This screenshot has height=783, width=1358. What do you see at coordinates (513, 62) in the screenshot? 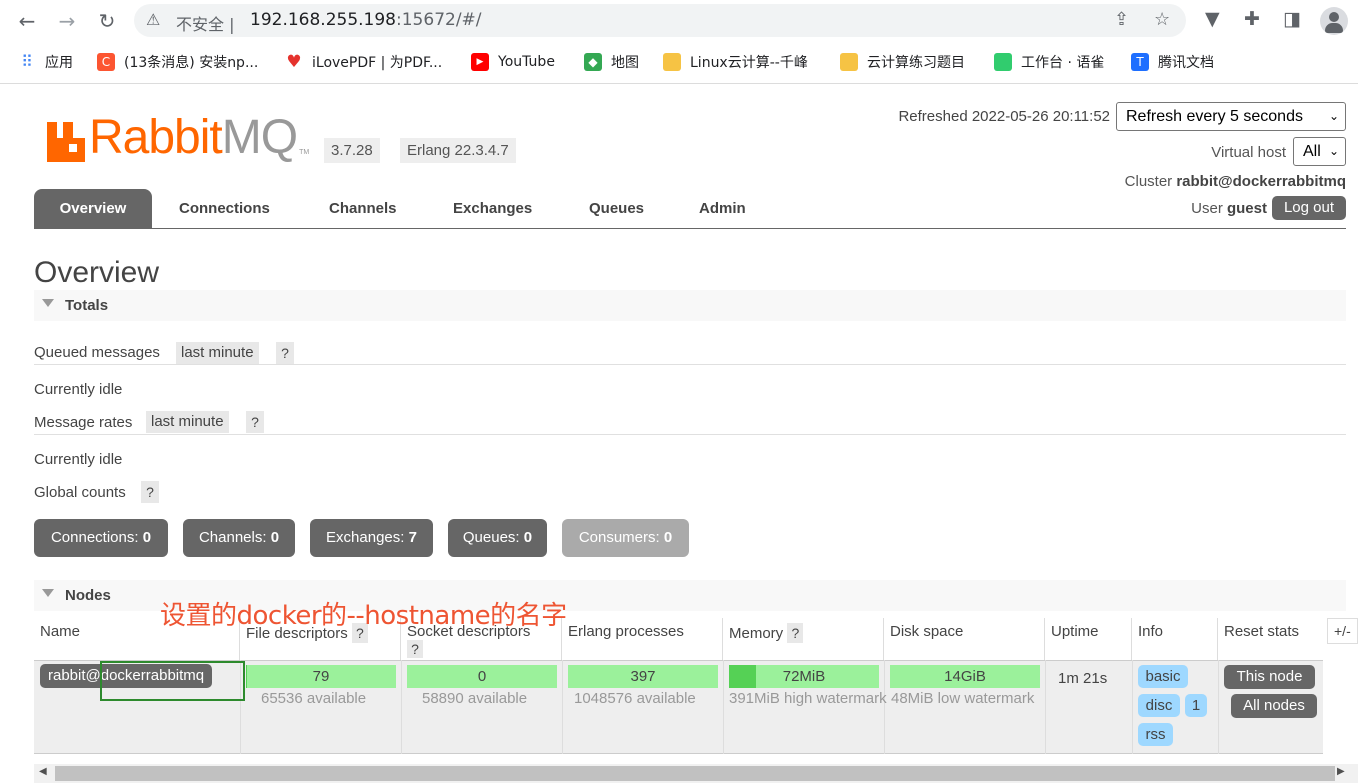
I see `bookmark-youtube: ▶ YouTube` at bounding box center [513, 62].